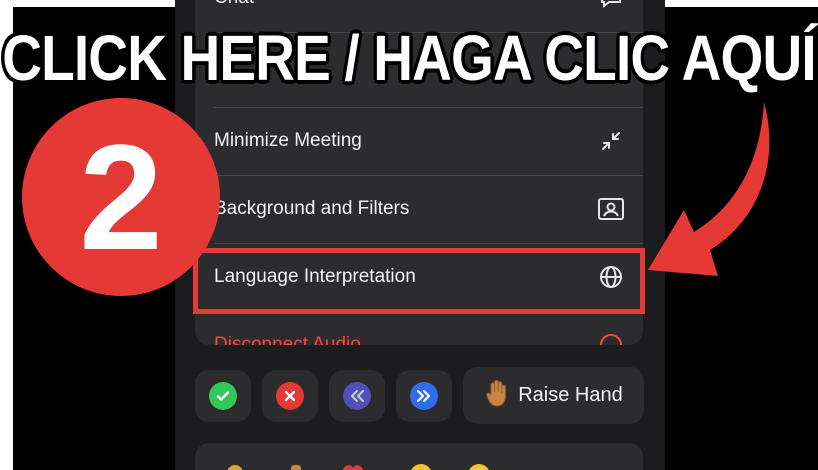 Image resolution: width=818 pixels, height=470 pixels. I want to click on reaction-faster-button, so click(424, 396).